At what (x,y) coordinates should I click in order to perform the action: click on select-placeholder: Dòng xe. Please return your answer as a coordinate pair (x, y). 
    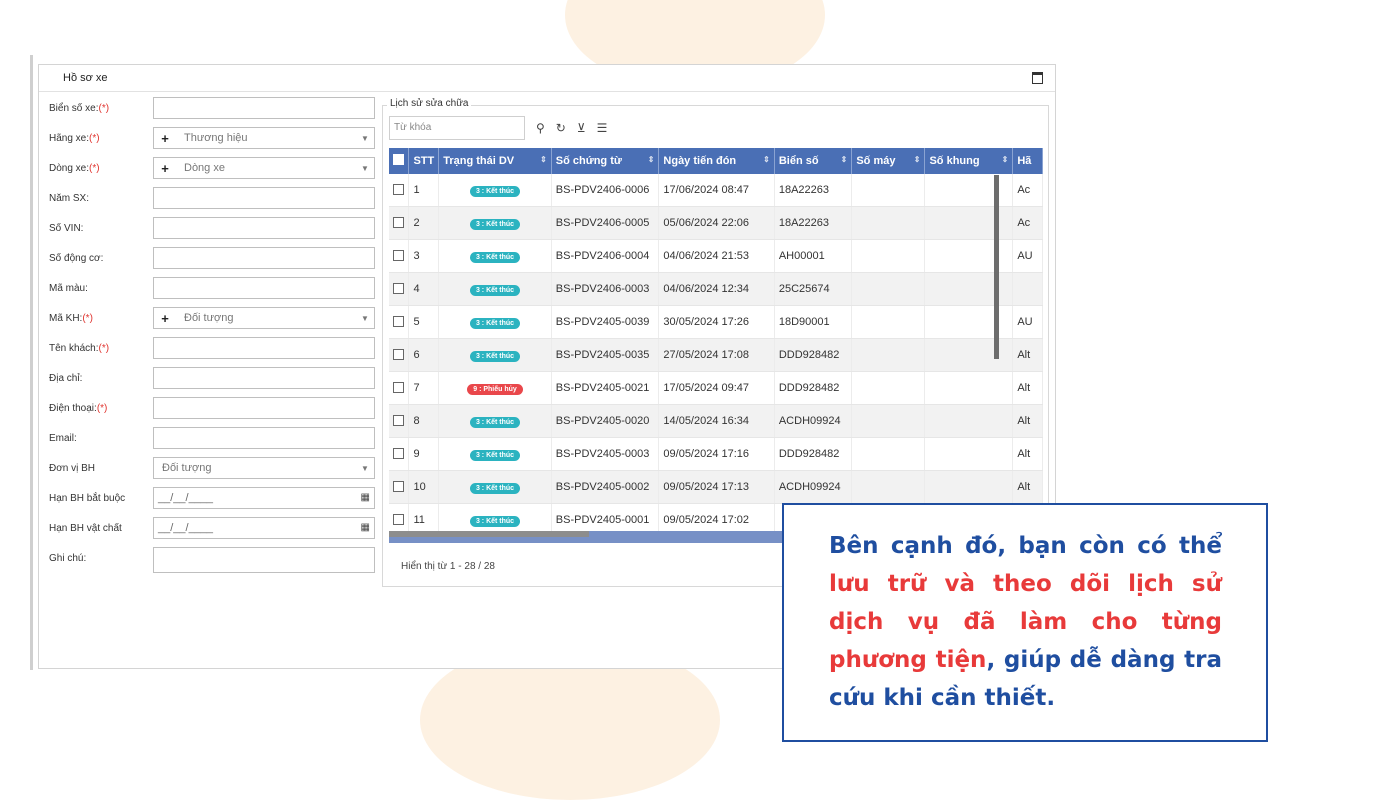
    Looking at the image, I should click on (204, 168).